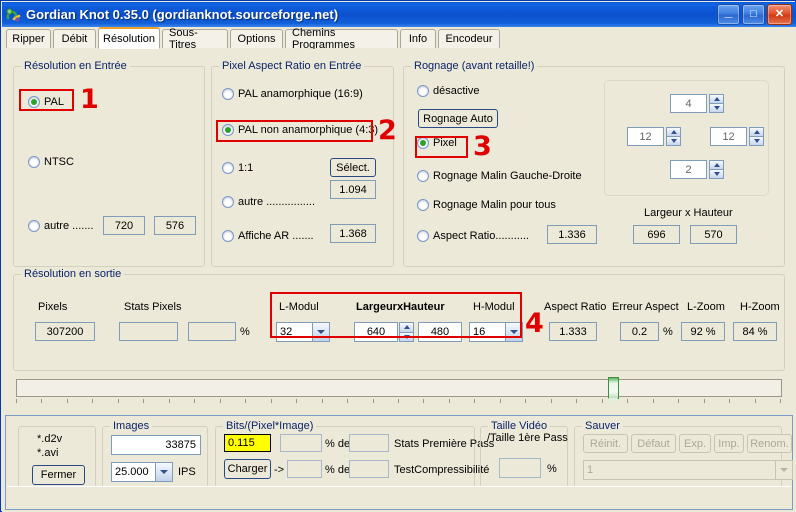 This screenshot has height=512, width=796. Describe the element at coordinates (458, 118) in the screenshot. I see `rognage-auto-button: Rognage Auto` at that location.